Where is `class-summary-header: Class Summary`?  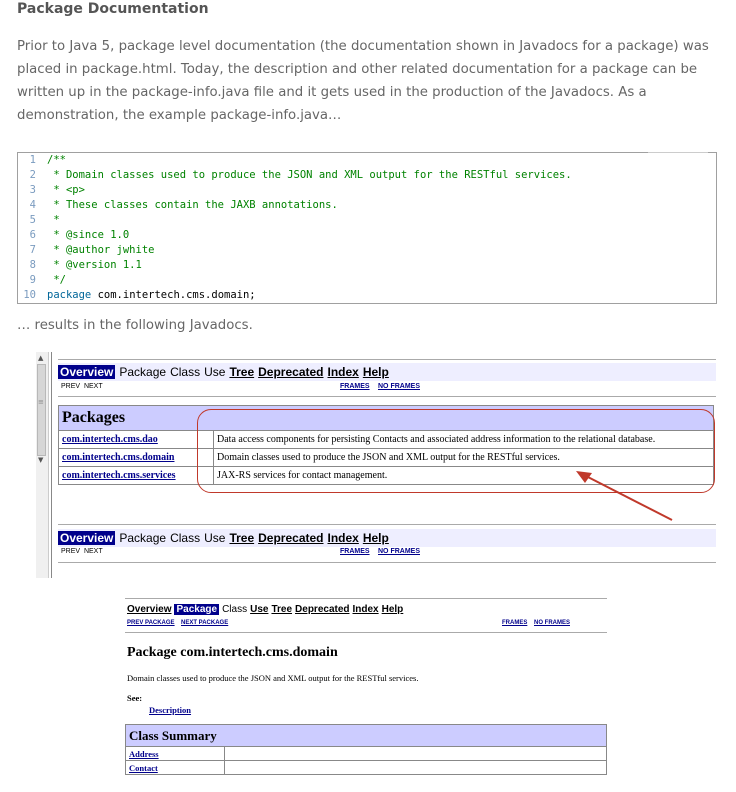 class-summary-header: Class Summary is located at coordinates (366, 735).